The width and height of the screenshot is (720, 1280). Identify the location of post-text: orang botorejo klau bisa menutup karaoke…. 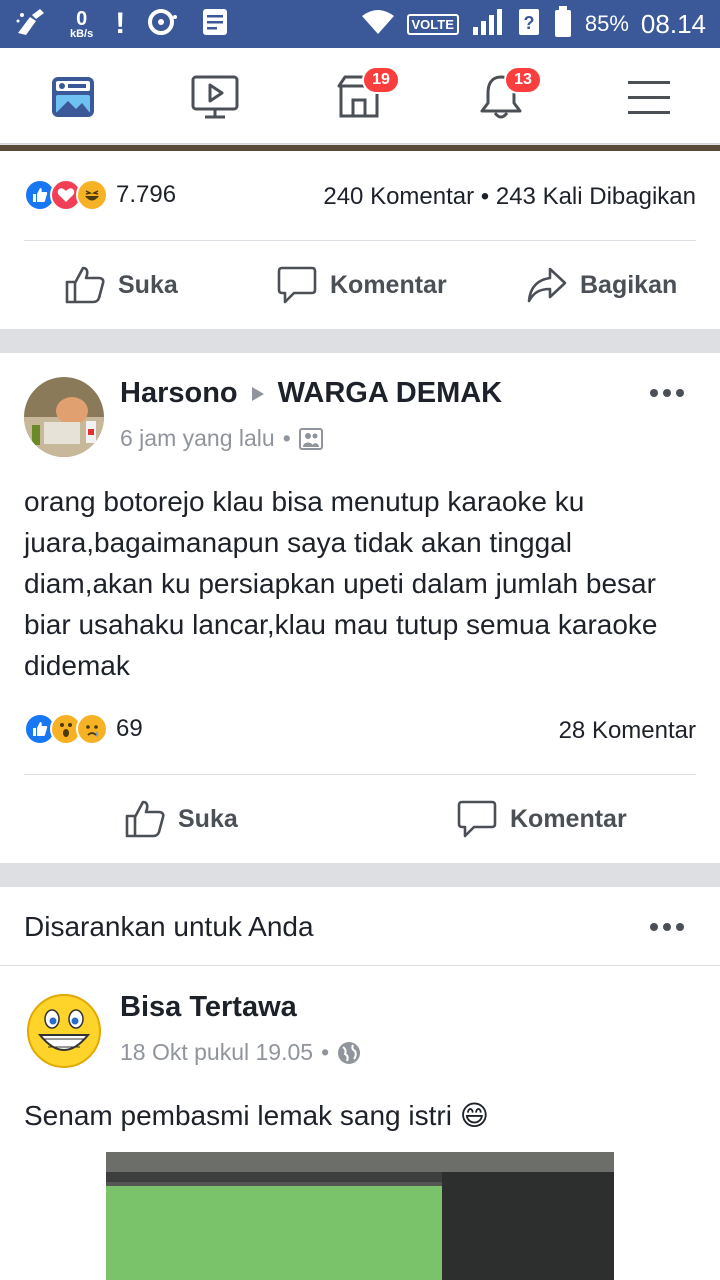
(341, 583).